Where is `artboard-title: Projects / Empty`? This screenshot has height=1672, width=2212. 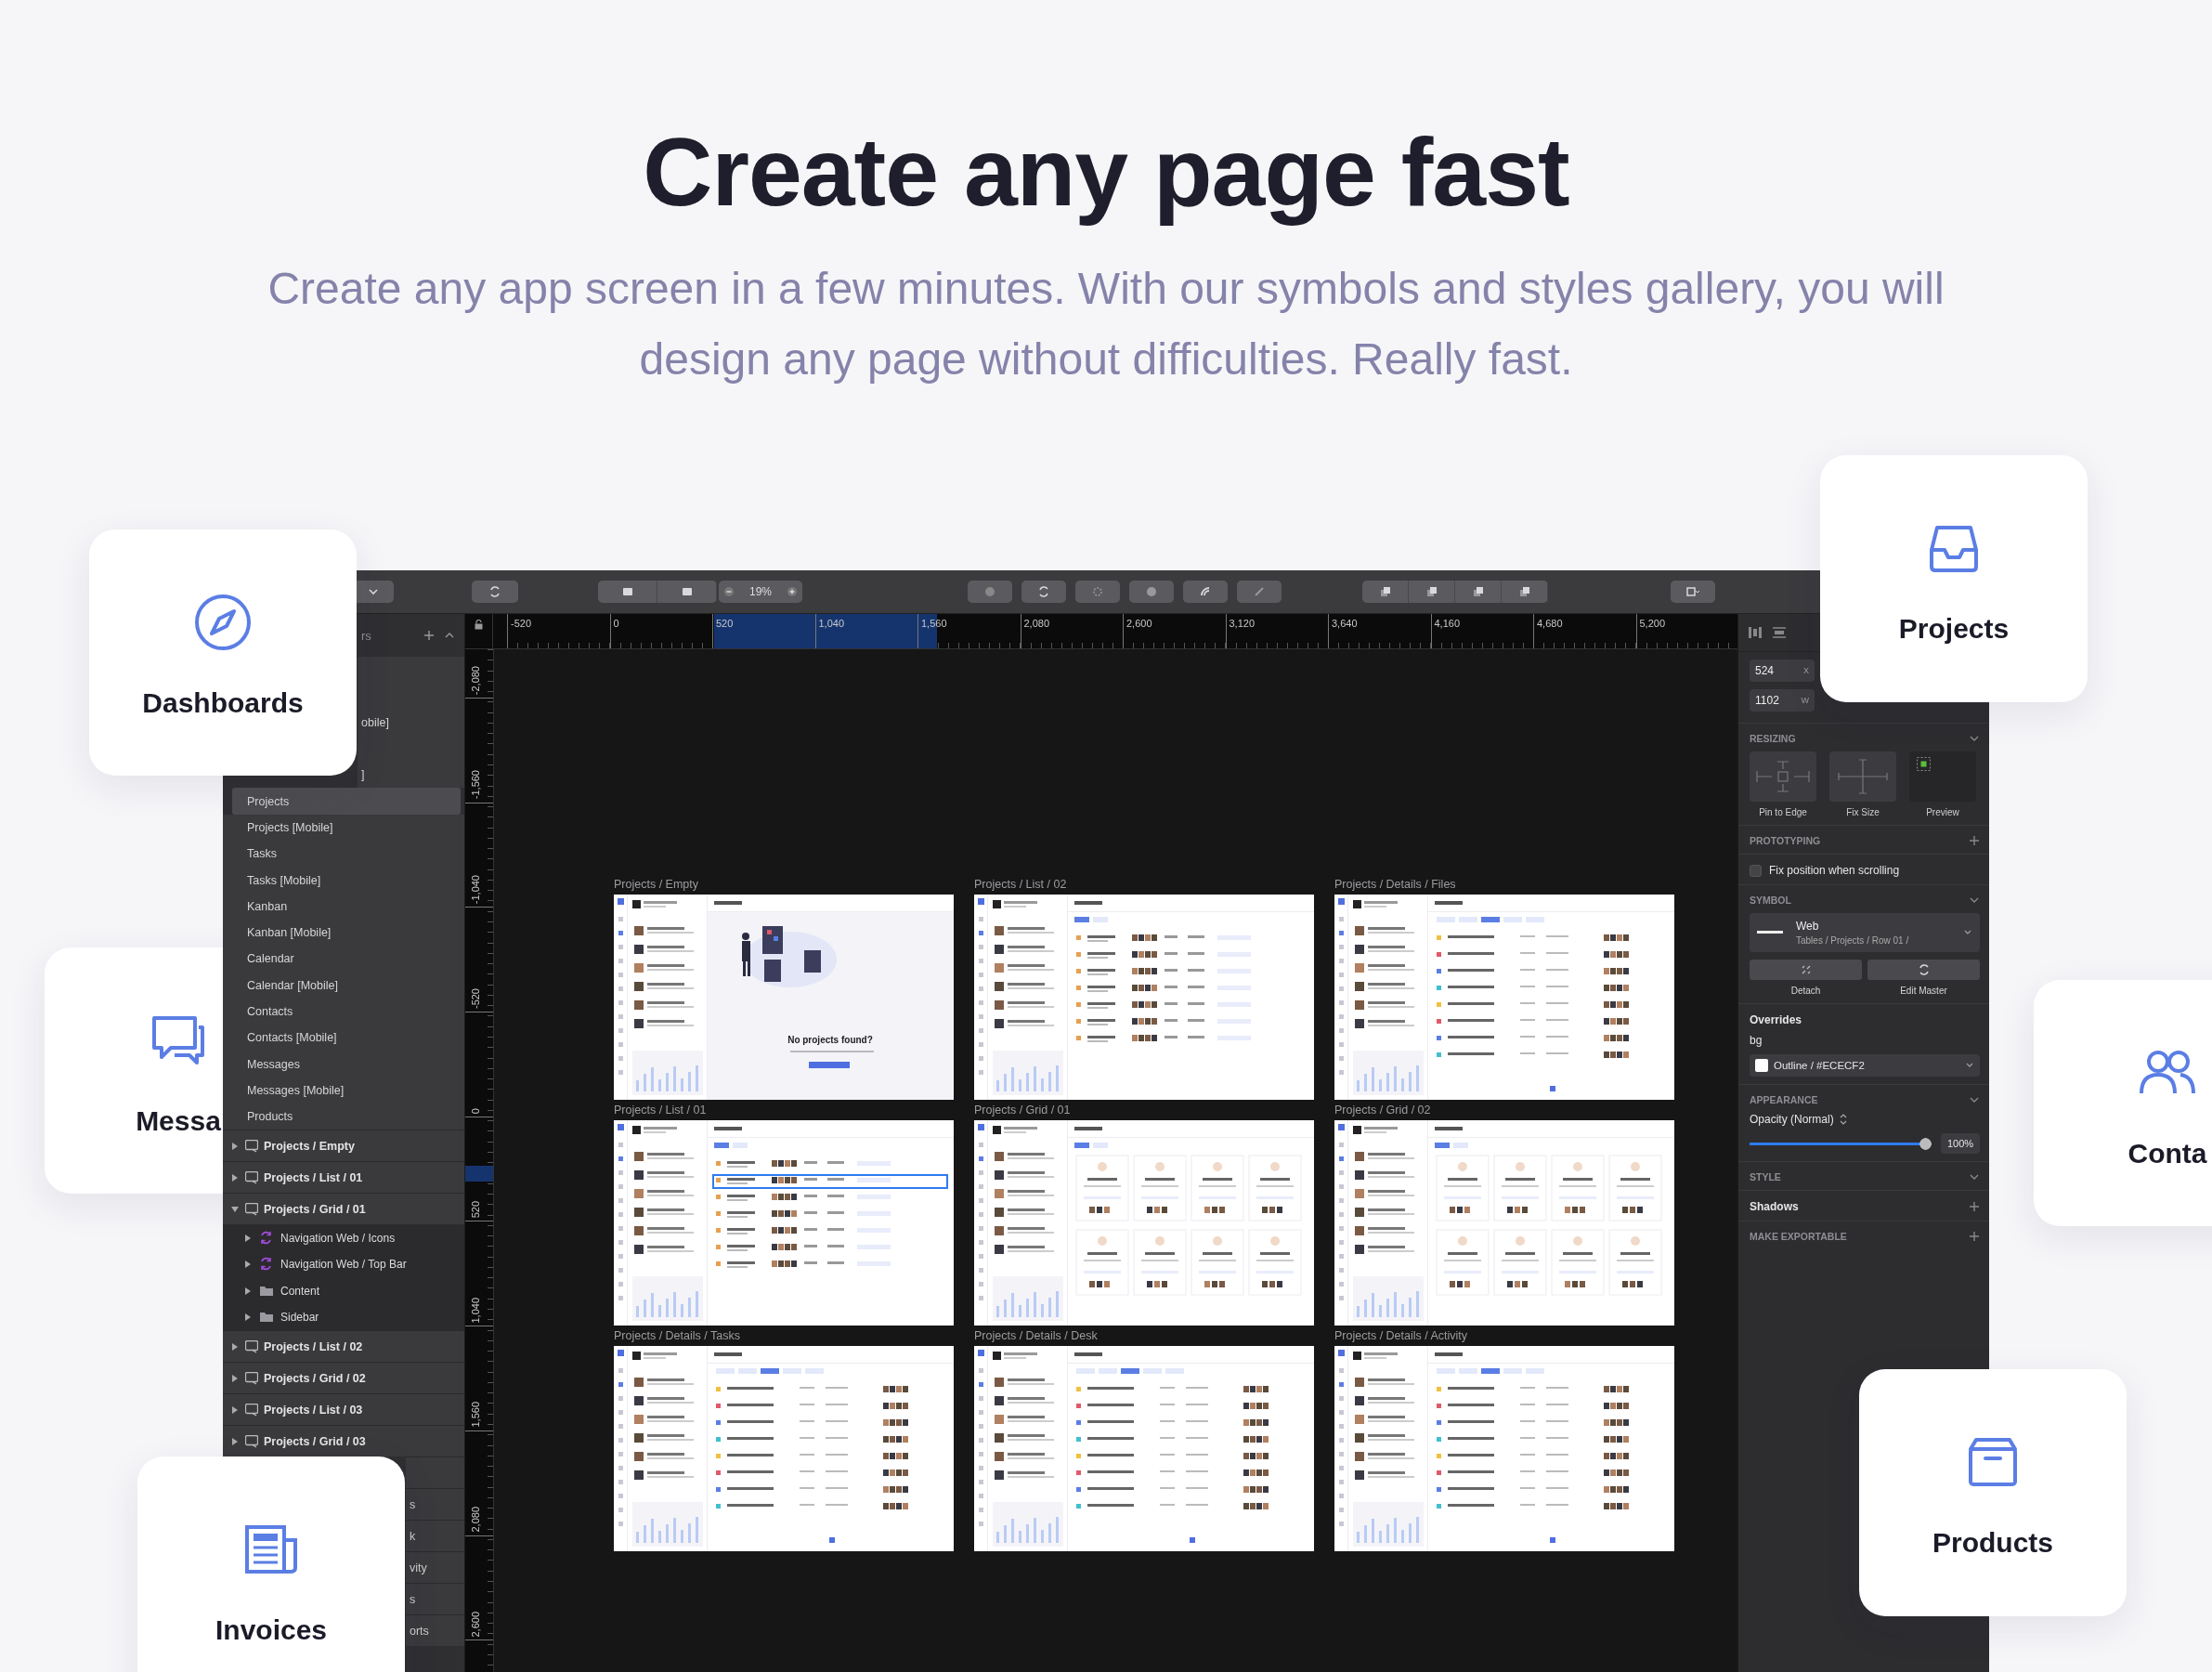
artboard-title: Projects / Empty is located at coordinates (784, 884).